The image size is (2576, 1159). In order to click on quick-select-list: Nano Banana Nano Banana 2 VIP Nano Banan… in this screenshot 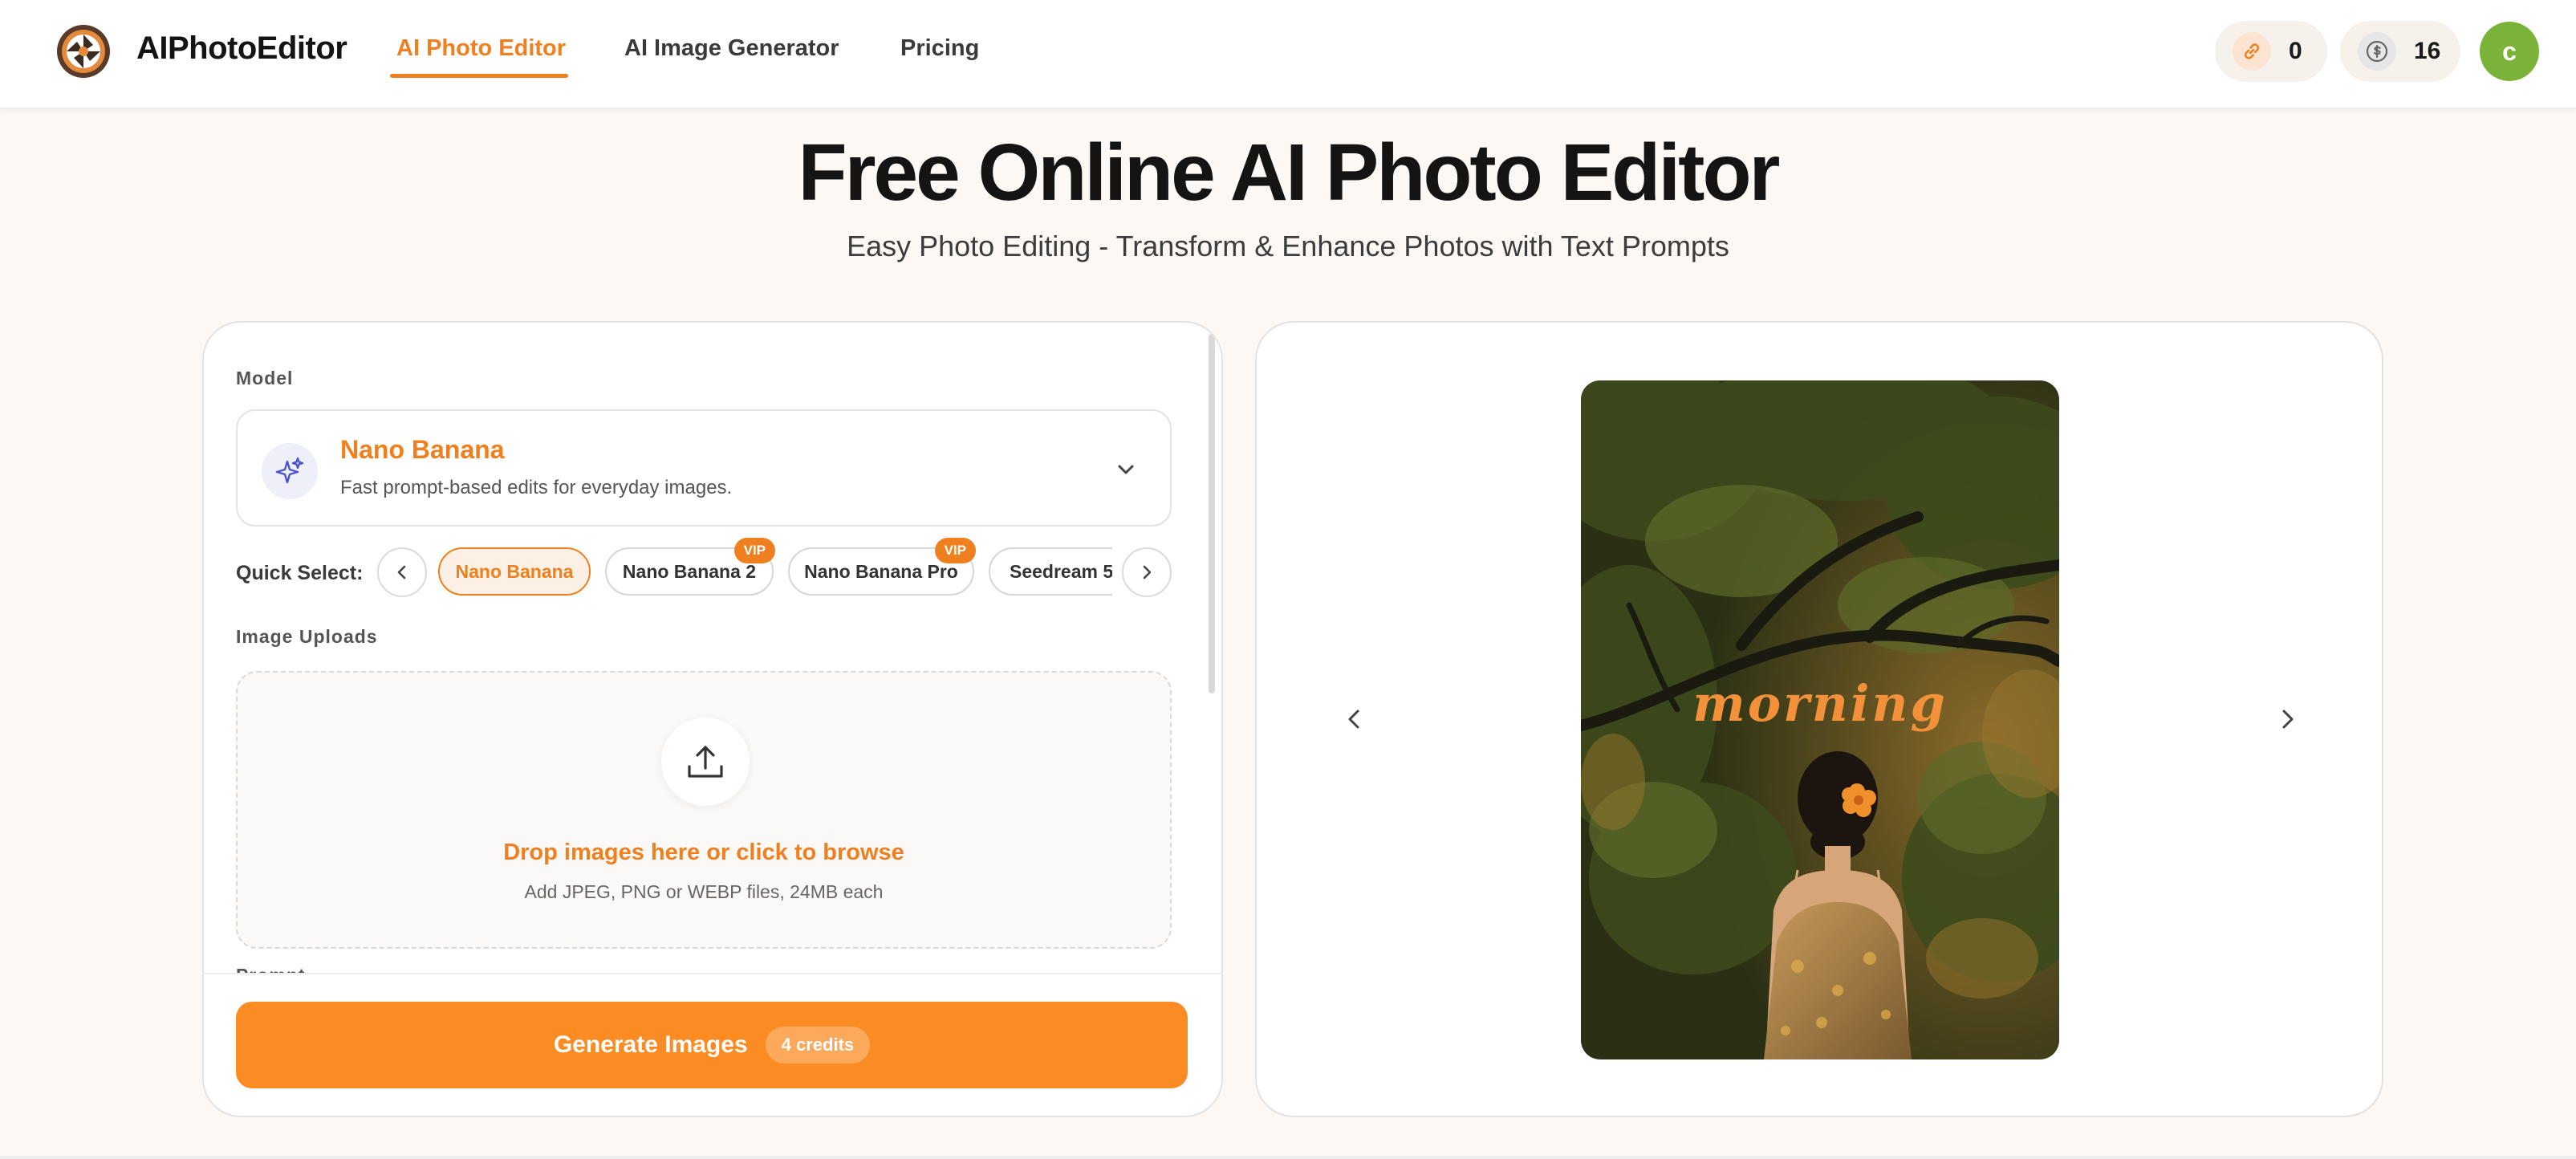, I will do `click(775, 572)`.